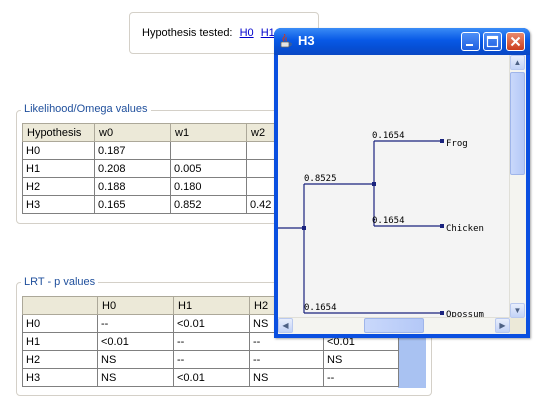  I want to click on window-title: H3, so click(306, 40).